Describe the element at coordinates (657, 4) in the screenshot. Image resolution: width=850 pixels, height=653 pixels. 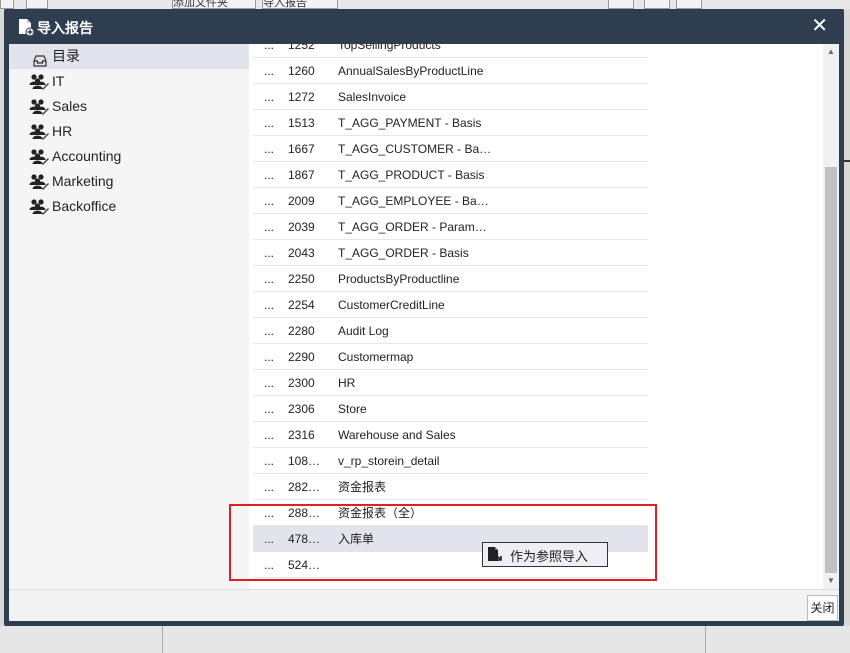
I see `background-list-view-button` at that location.